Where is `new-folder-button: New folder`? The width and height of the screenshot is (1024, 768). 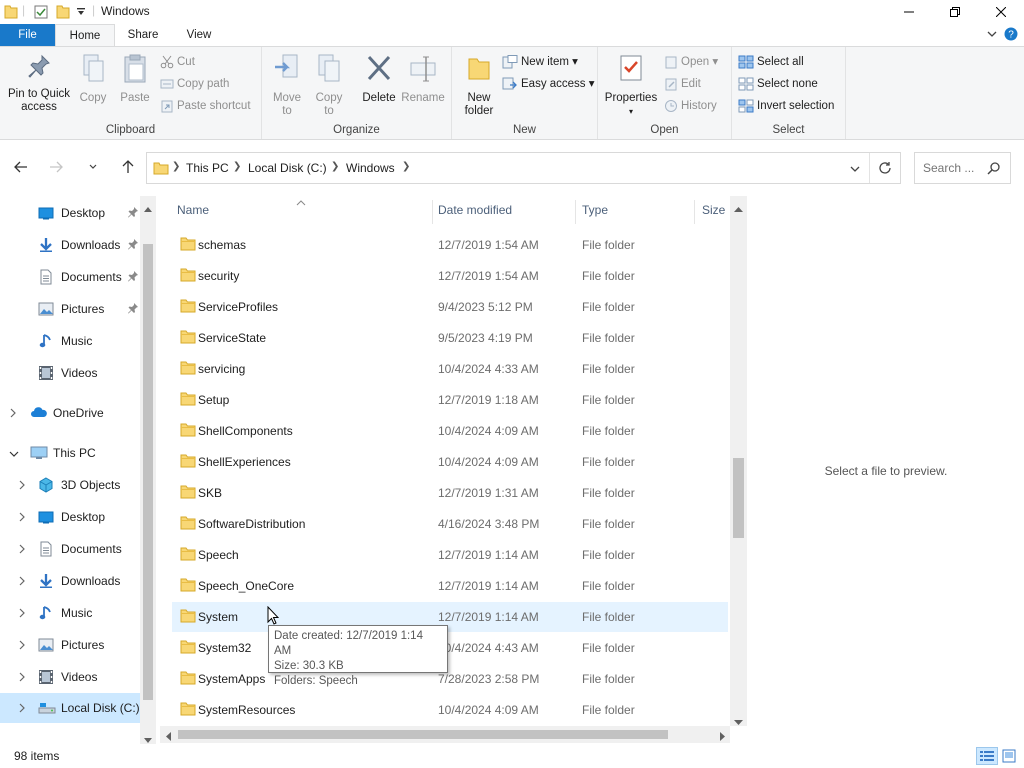 new-folder-button: New folder is located at coordinates (479, 85).